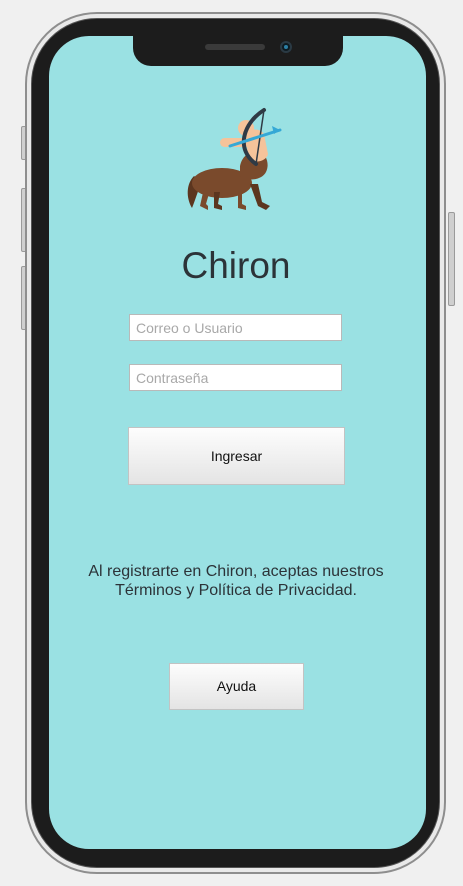 The height and width of the screenshot is (886, 463). I want to click on centaur-archer-icon, so click(234, 159).